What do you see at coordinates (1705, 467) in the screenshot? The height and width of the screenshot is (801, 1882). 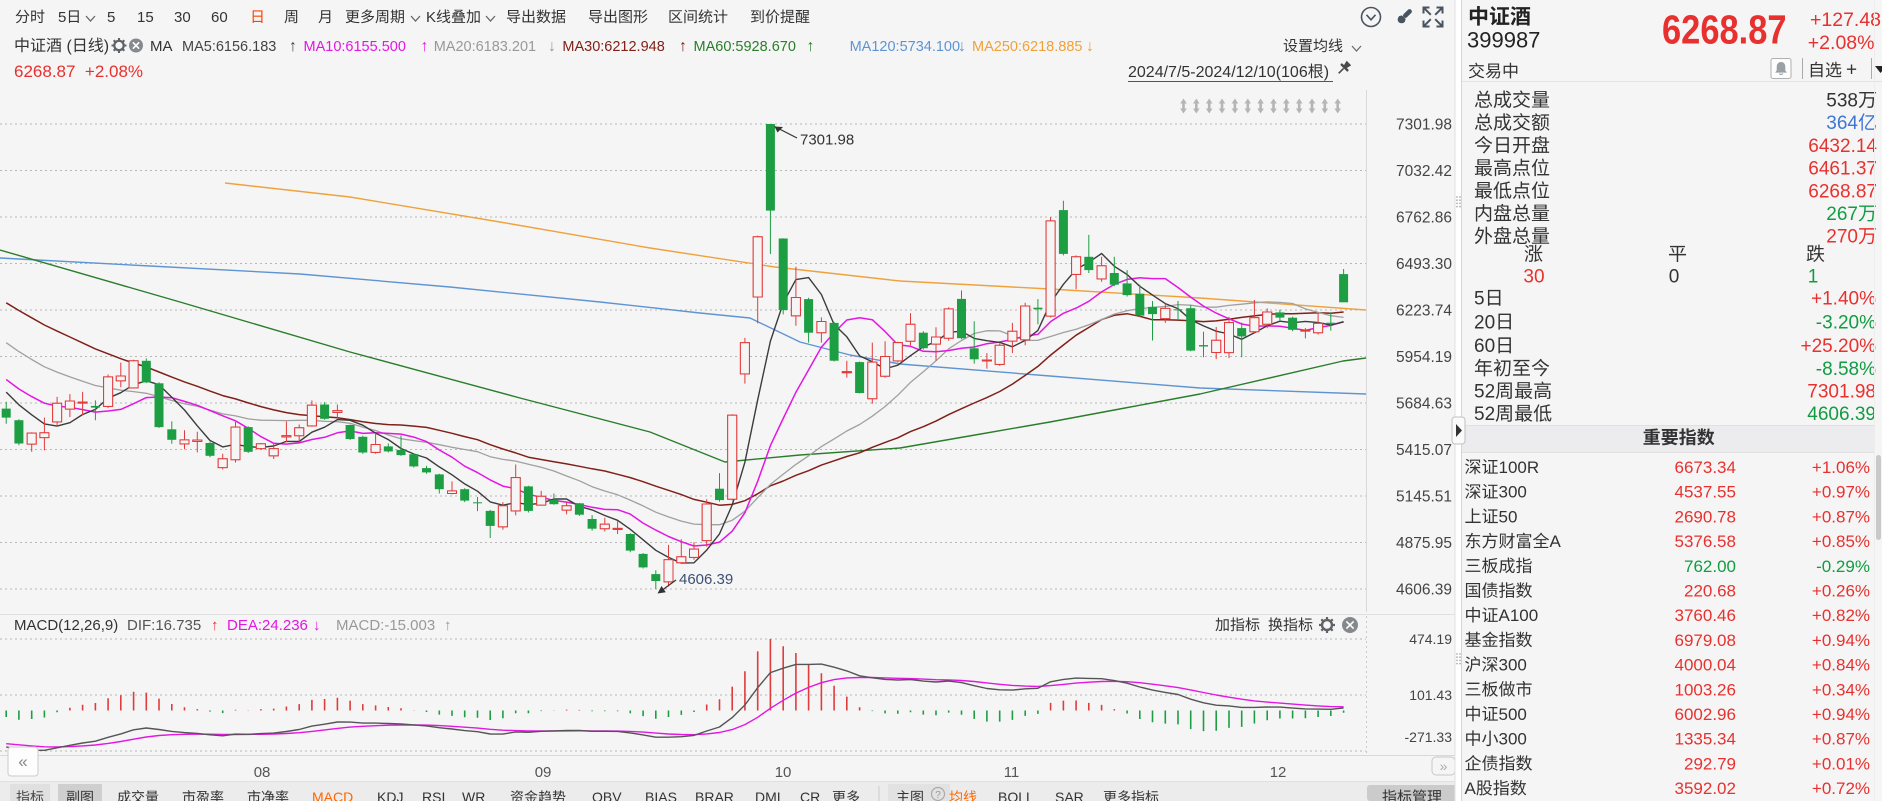 I see `svg-text: 6673.34` at bounding box center [1705, 467].